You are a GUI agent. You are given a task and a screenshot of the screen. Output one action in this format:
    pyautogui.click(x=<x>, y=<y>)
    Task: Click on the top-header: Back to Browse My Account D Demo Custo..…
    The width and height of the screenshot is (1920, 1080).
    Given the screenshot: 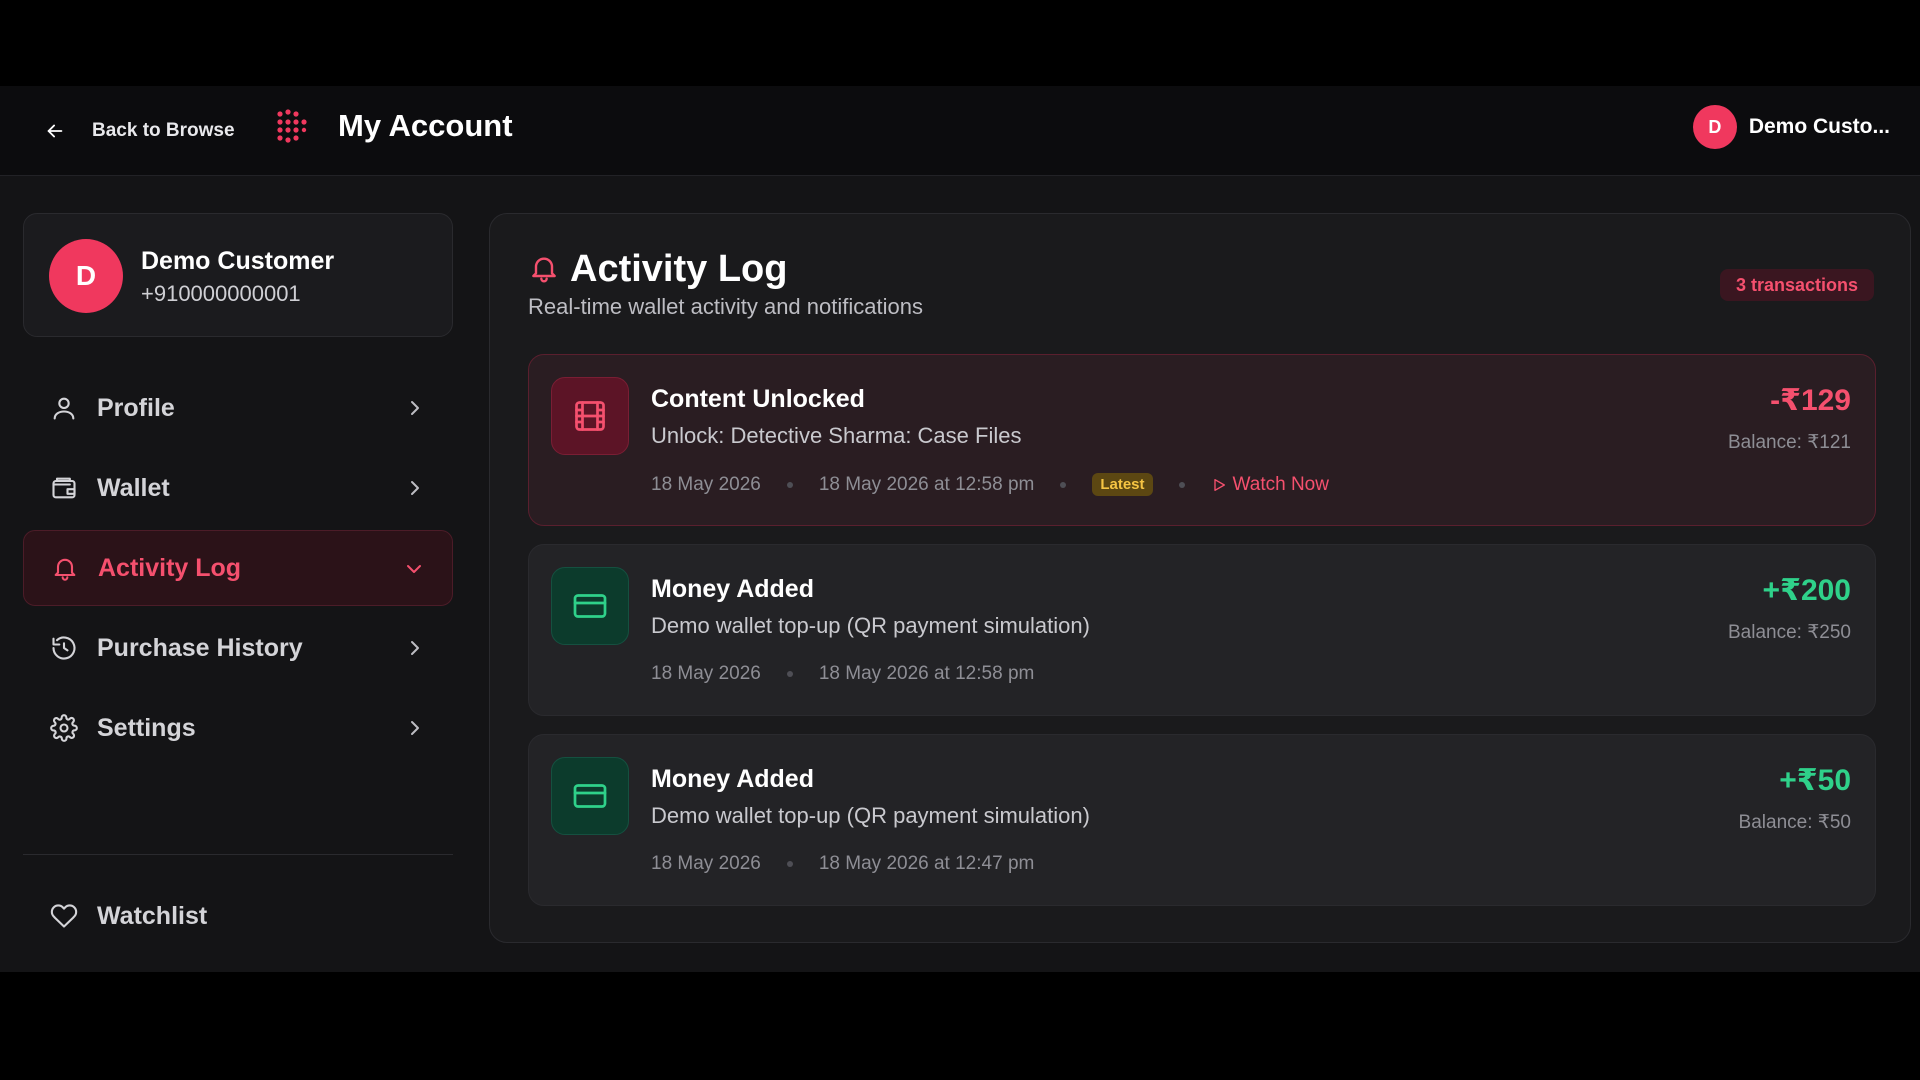 What is the action you would take?
    pyautogui.click(x=960, y=131)
    